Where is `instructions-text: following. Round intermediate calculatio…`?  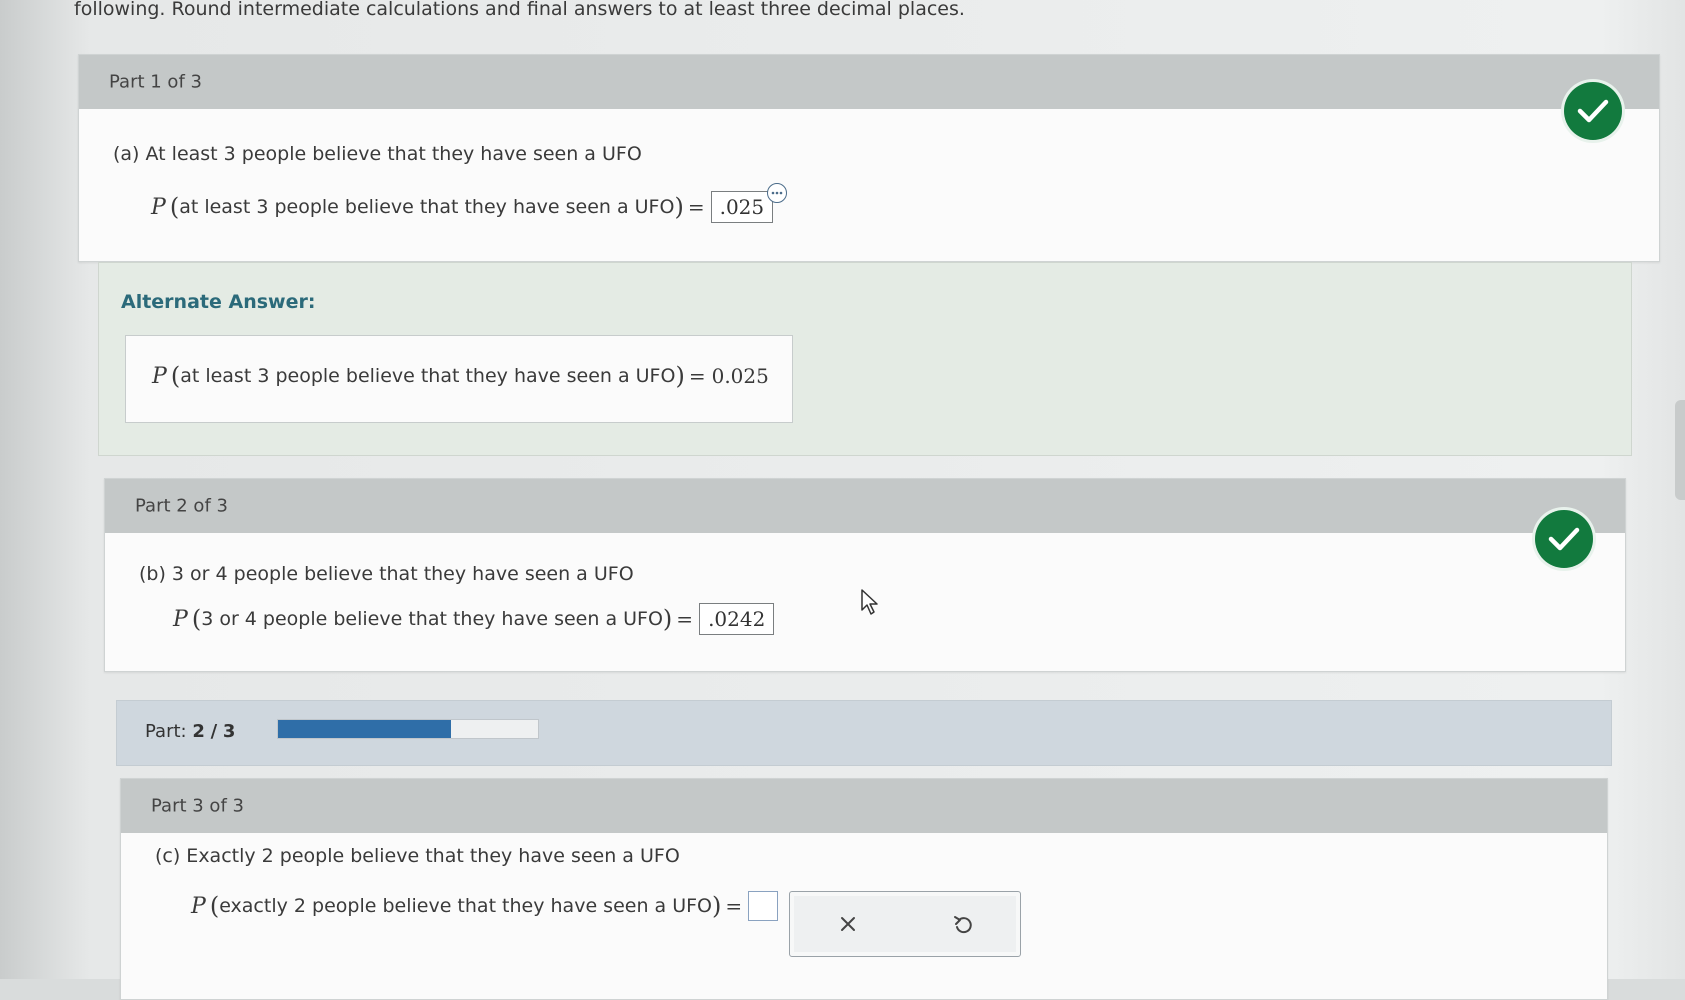
instructions-text: following. Round intermediate calculatio… is located at coordinates (519, 10).